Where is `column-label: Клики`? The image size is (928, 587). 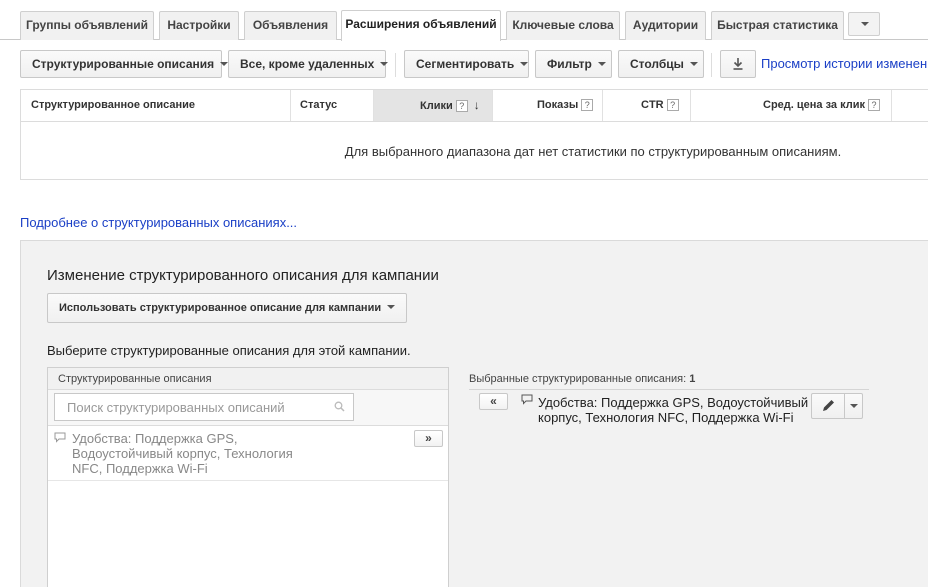 column-label: Клики is located at coordinates (436, 106).